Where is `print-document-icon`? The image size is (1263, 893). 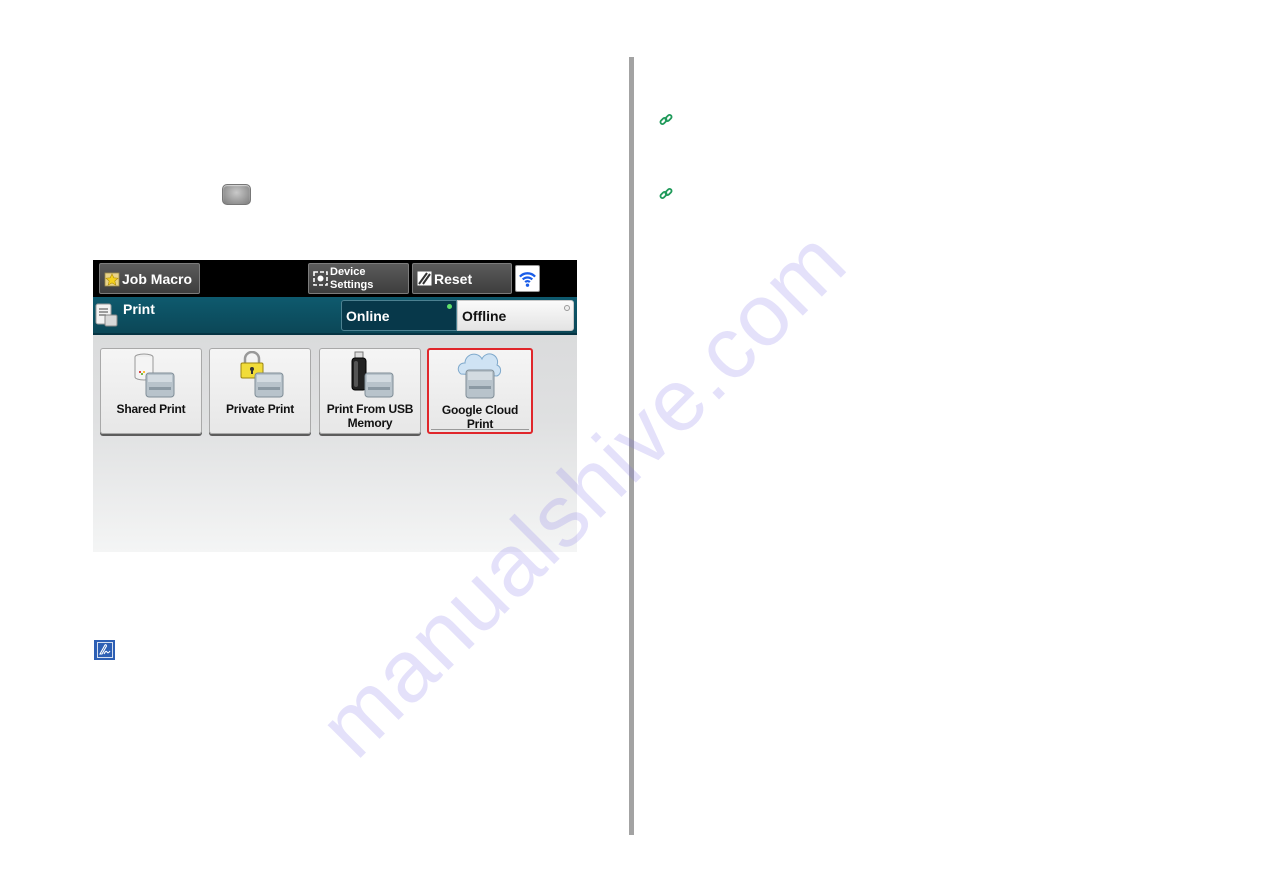
print-document-icon is located at coordinates (107, 317).